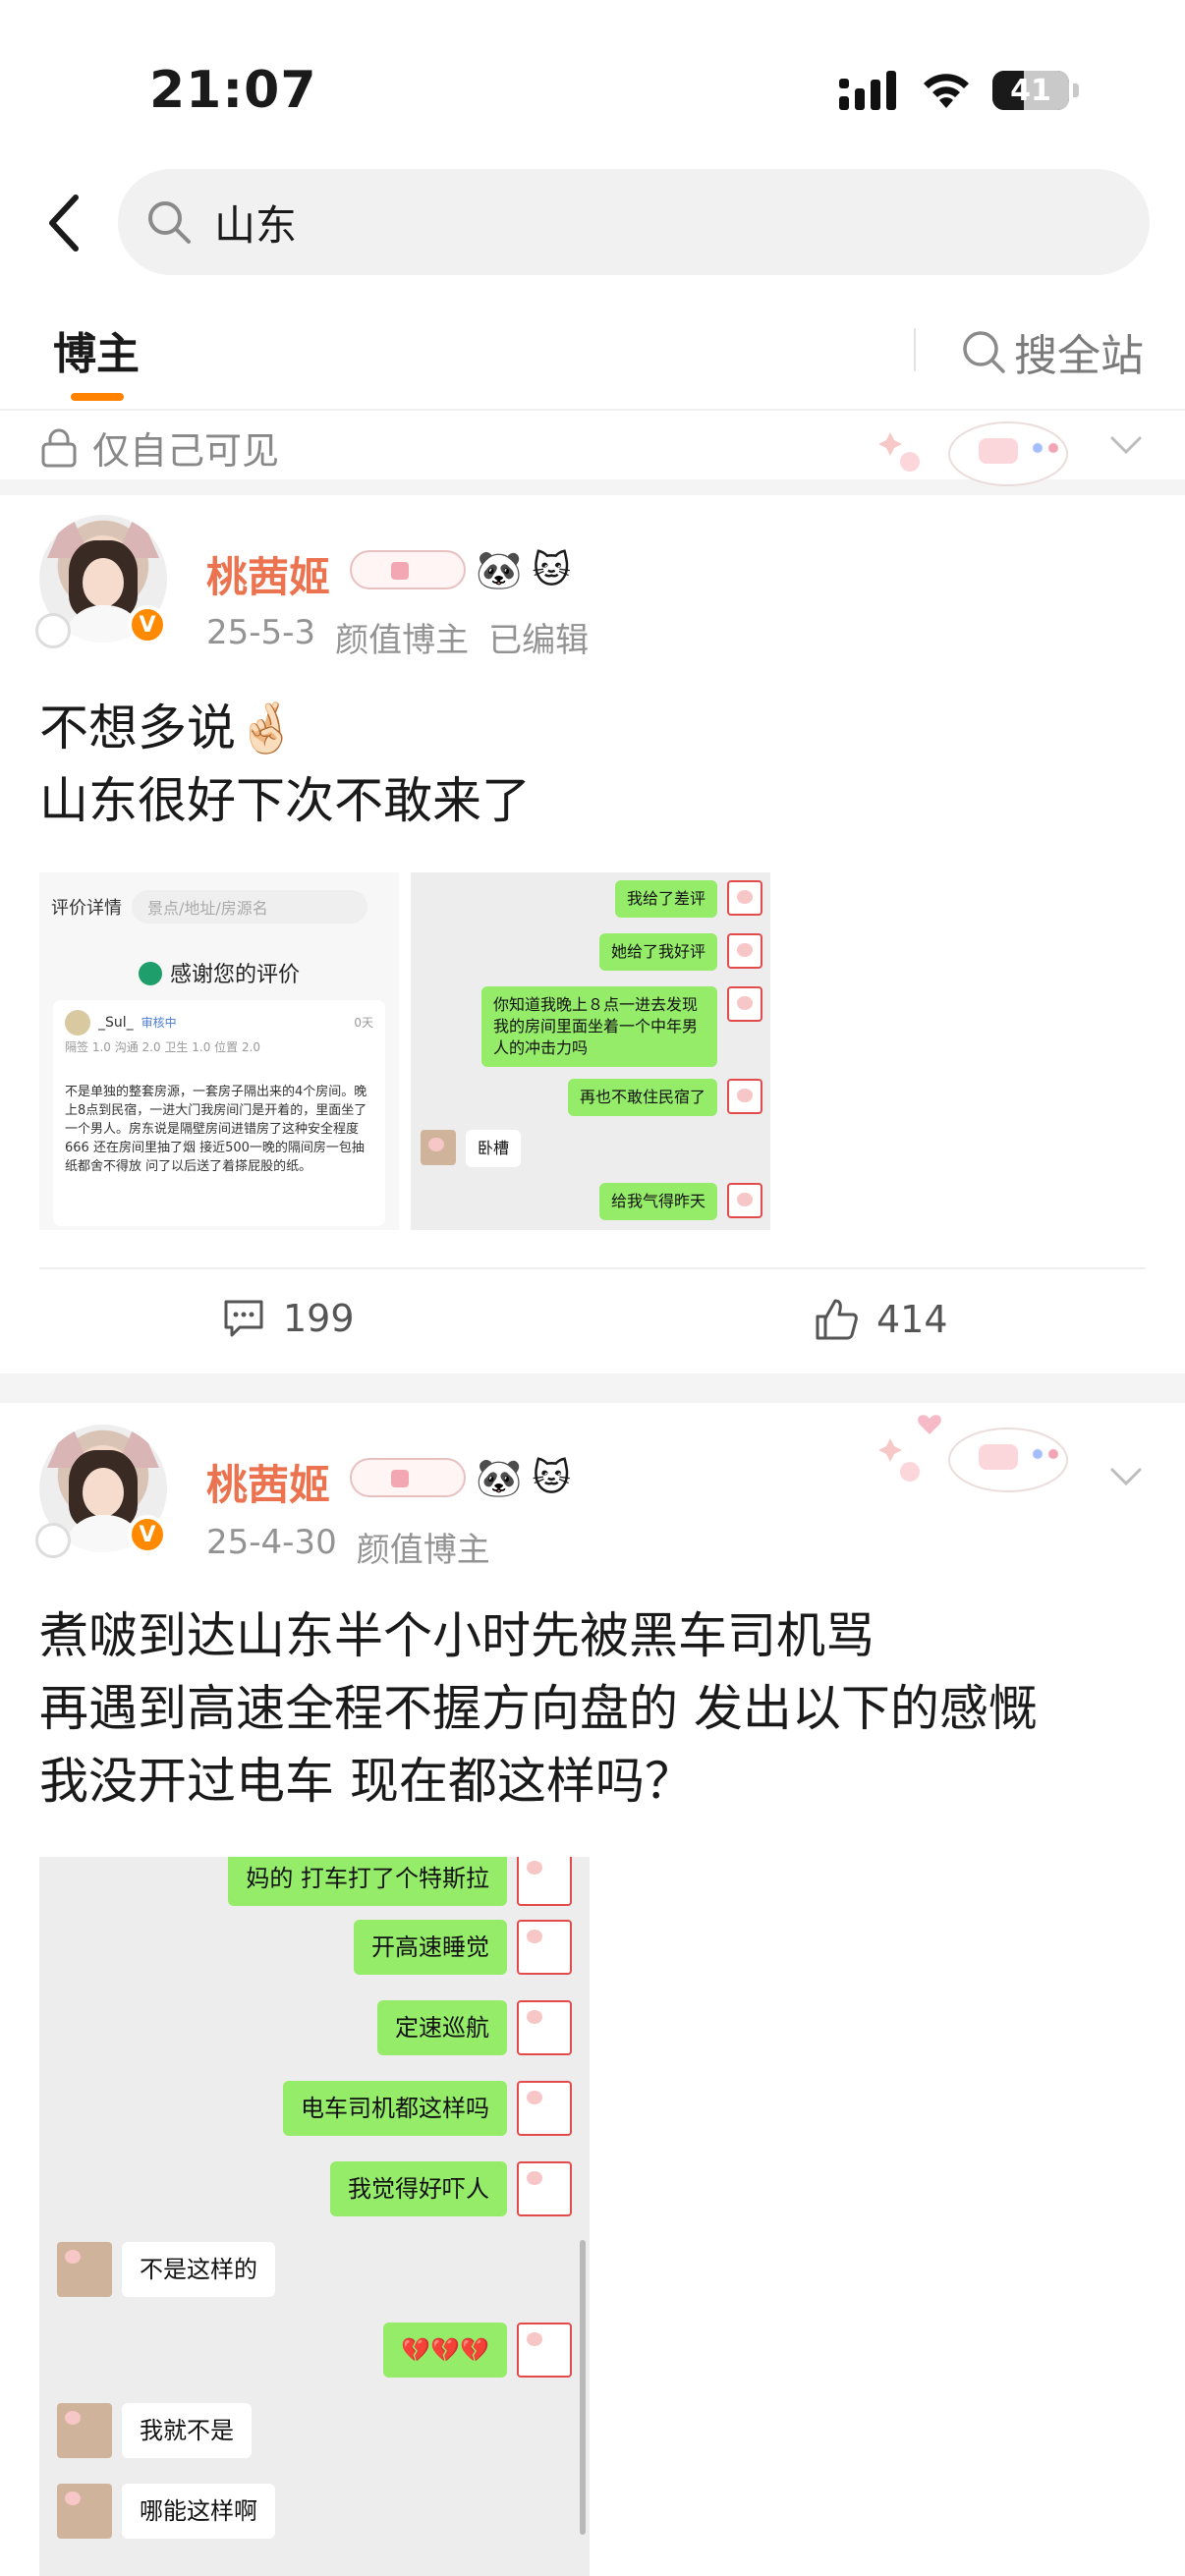 This screenshot has width=1185, height=2576. I want to click on chat-message: 我觉得好吓人, so click(451, 2188).